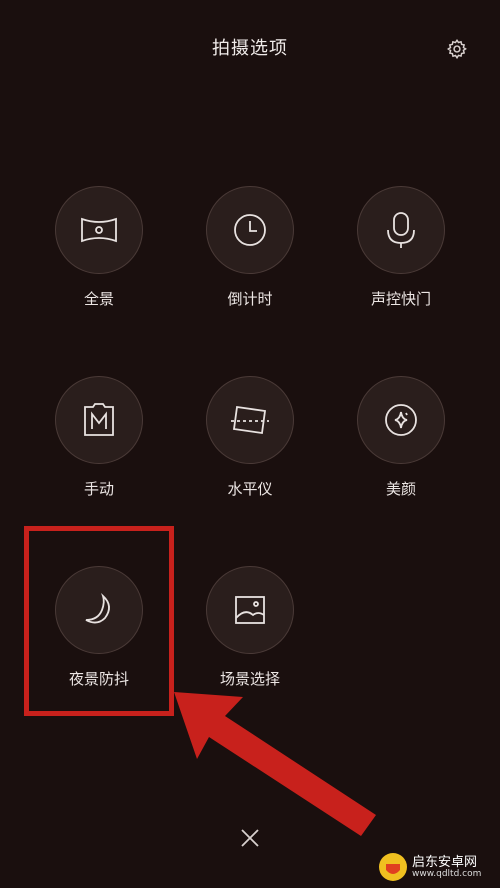  What do you see at coordinates (445, 862) in the screenshot?
I see `watermark-brand: 启东安卓网` at bounding box center [445, 862].